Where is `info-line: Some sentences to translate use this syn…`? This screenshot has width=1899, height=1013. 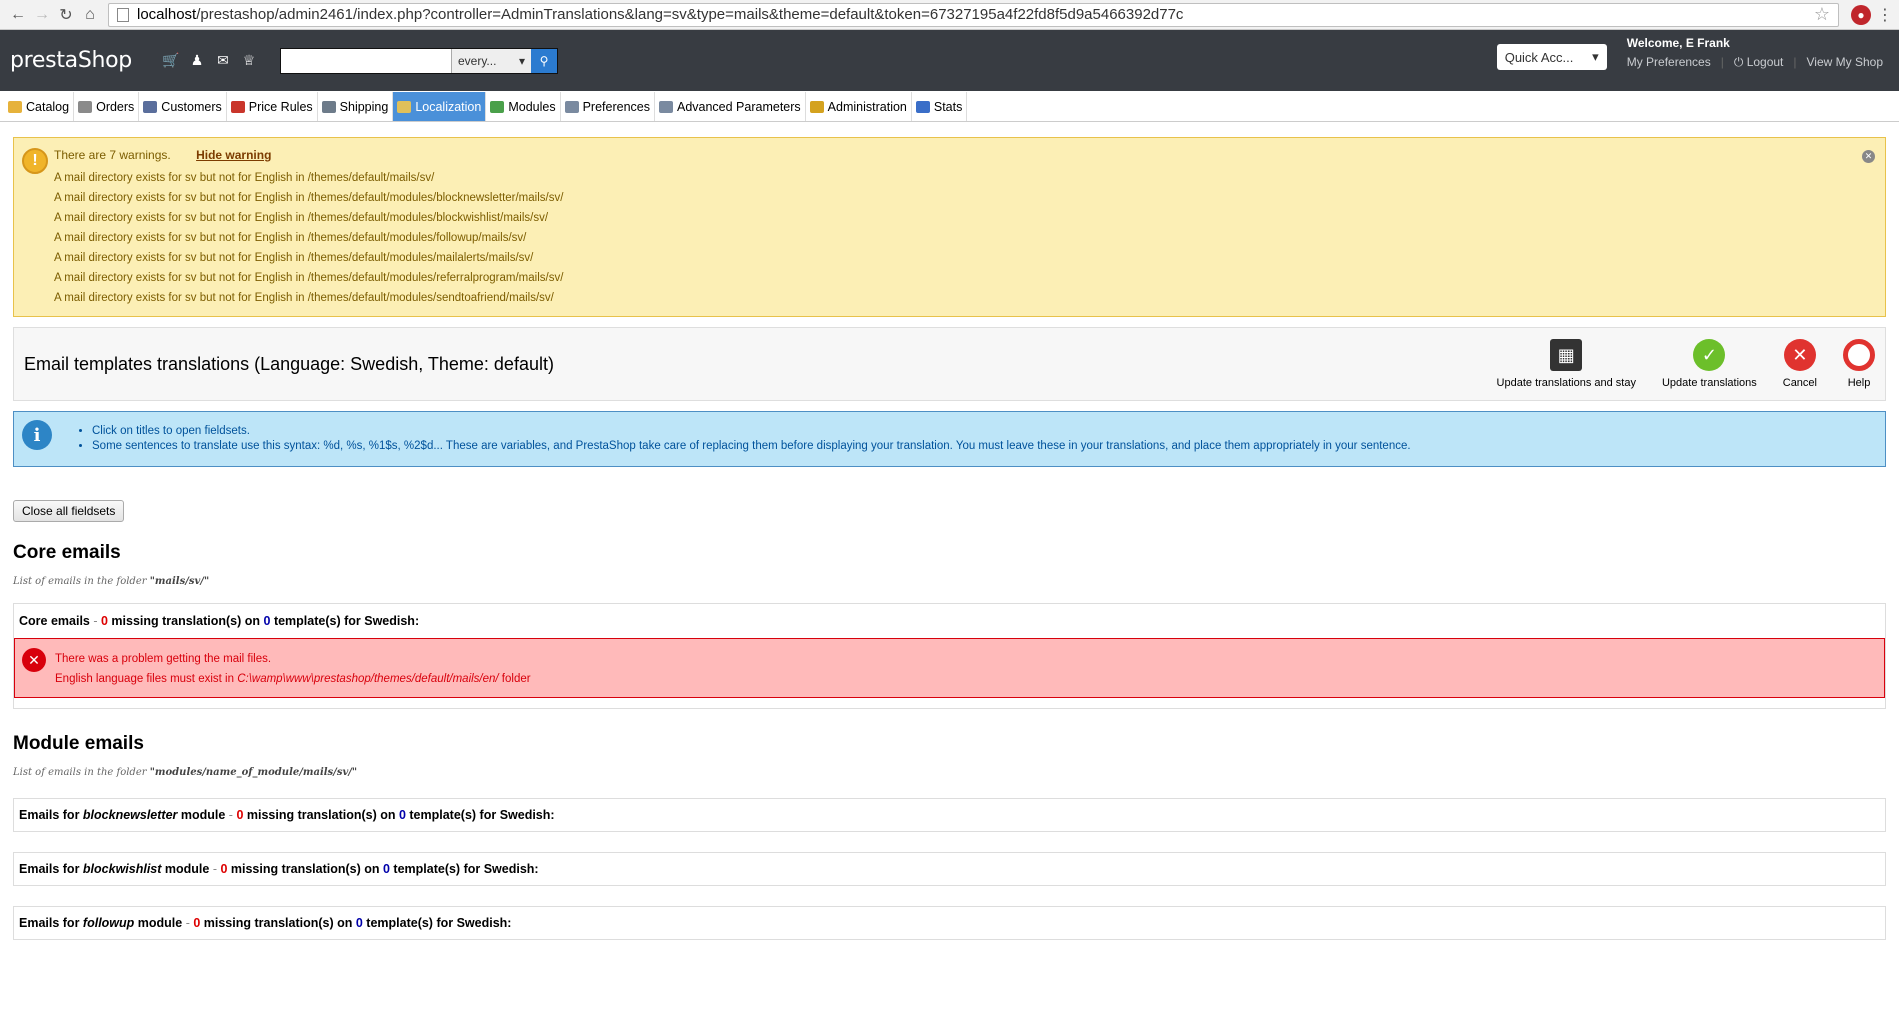 info-line: Some sentences to translate use this syn… is located at coordinates (988, 446).